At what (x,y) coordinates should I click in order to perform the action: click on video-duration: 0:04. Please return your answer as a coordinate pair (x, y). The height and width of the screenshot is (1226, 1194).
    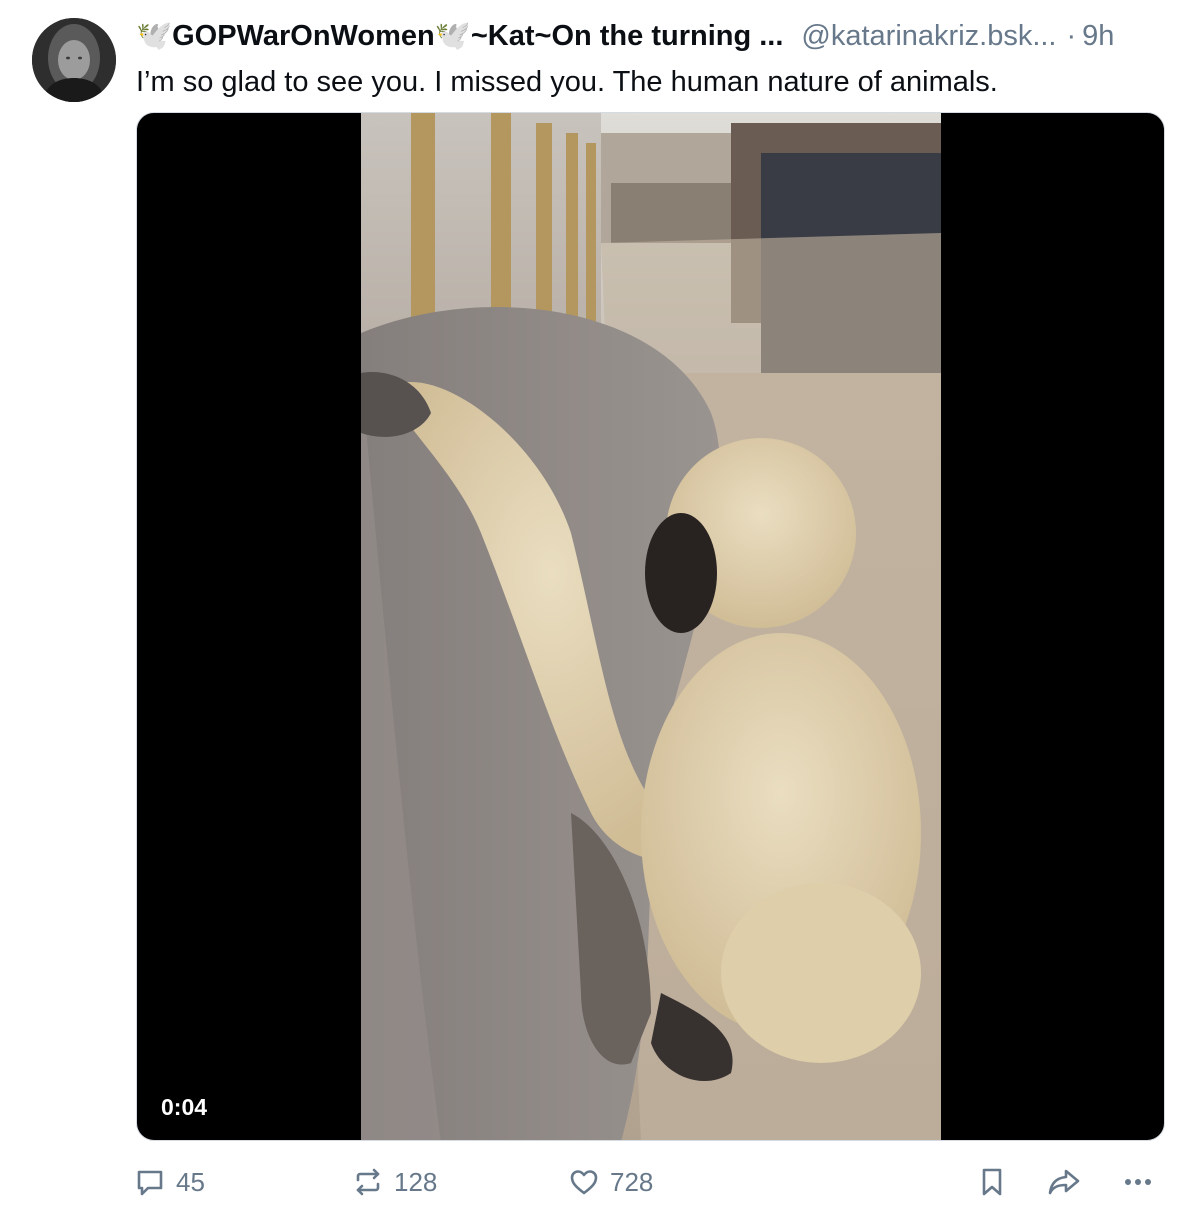
    Looking at the image, I should click on (184, 1107).